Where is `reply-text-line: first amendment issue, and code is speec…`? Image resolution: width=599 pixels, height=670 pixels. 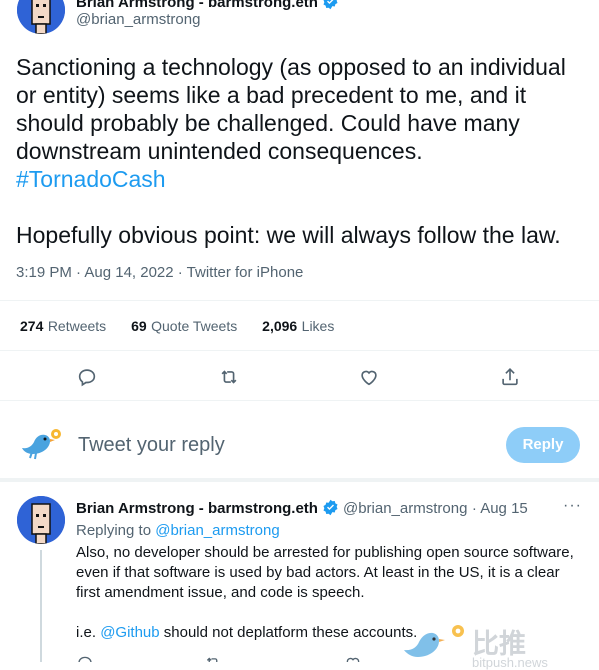
reply-text-line: first amendment issue, and code is speec… is located at coordinates (220, 592).